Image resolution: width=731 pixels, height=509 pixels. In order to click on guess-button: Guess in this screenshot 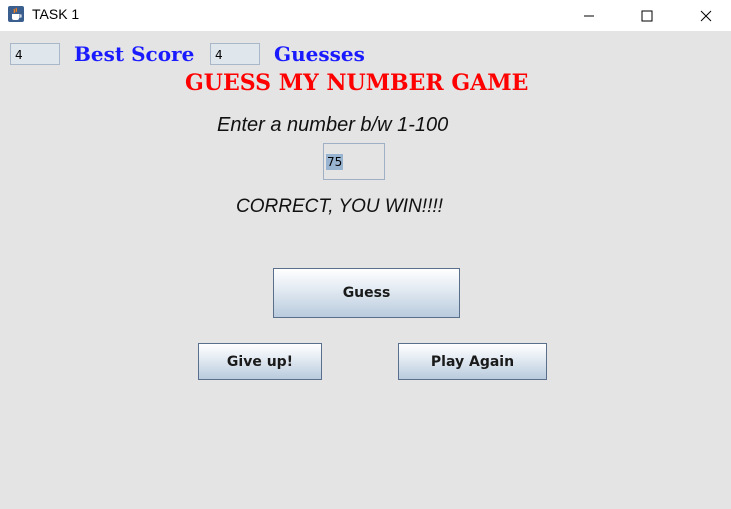, I will do `click(366, 293)`.